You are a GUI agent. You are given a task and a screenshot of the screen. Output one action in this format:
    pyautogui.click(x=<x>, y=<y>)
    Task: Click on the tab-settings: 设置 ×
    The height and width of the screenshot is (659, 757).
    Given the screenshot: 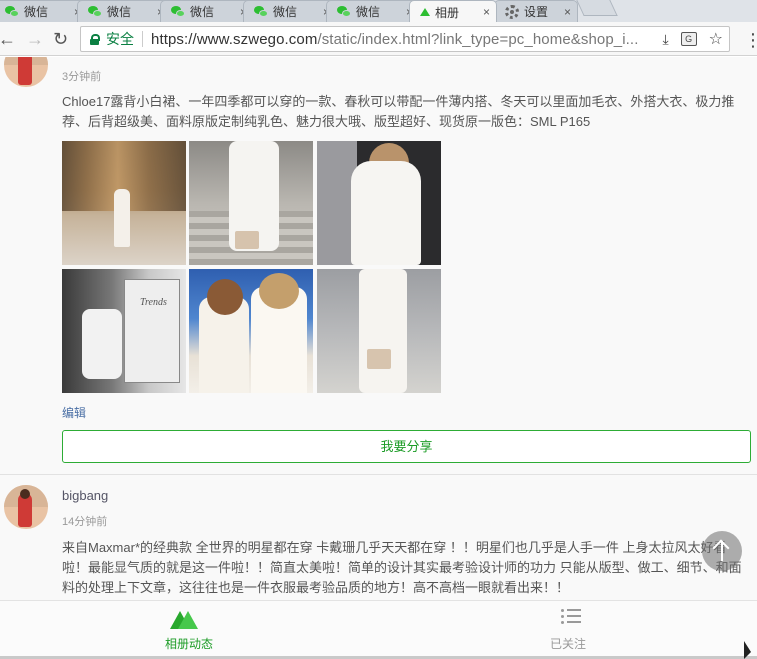 What is the action you would take?
    pyautogui.click(x=536, y=11)
    